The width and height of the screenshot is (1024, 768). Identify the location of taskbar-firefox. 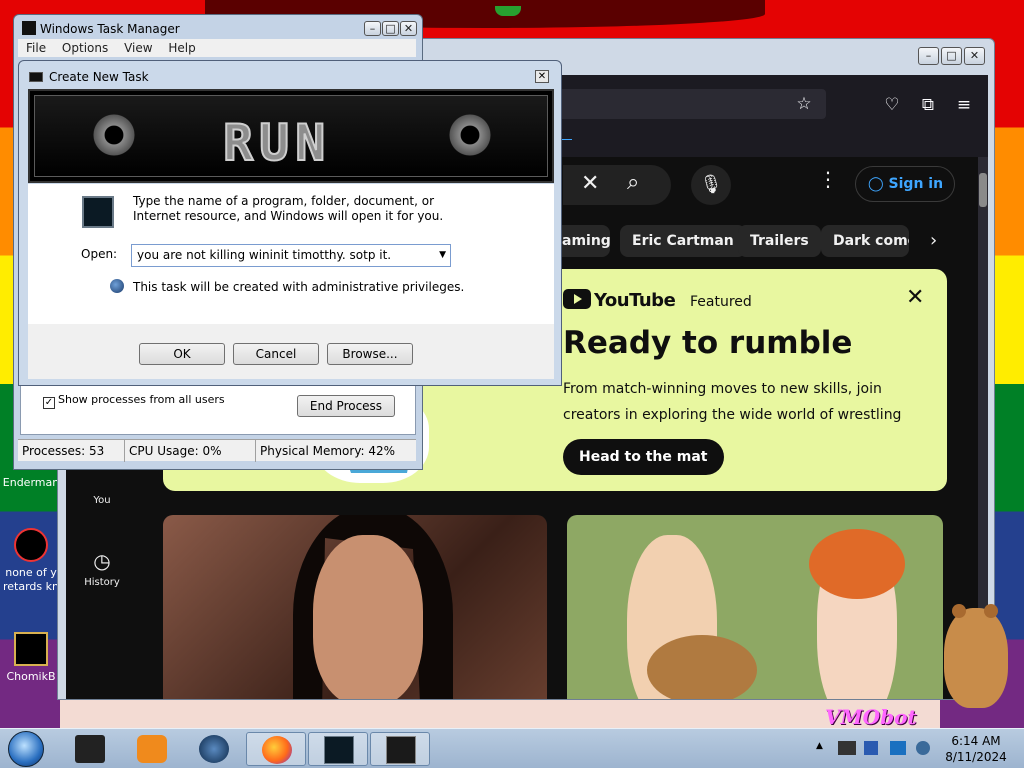
(276, 749).